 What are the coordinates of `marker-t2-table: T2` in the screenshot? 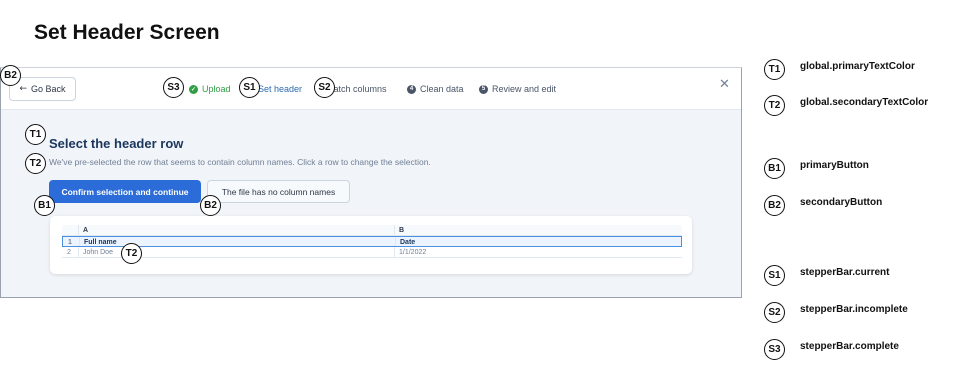 It's located at (131, 253).